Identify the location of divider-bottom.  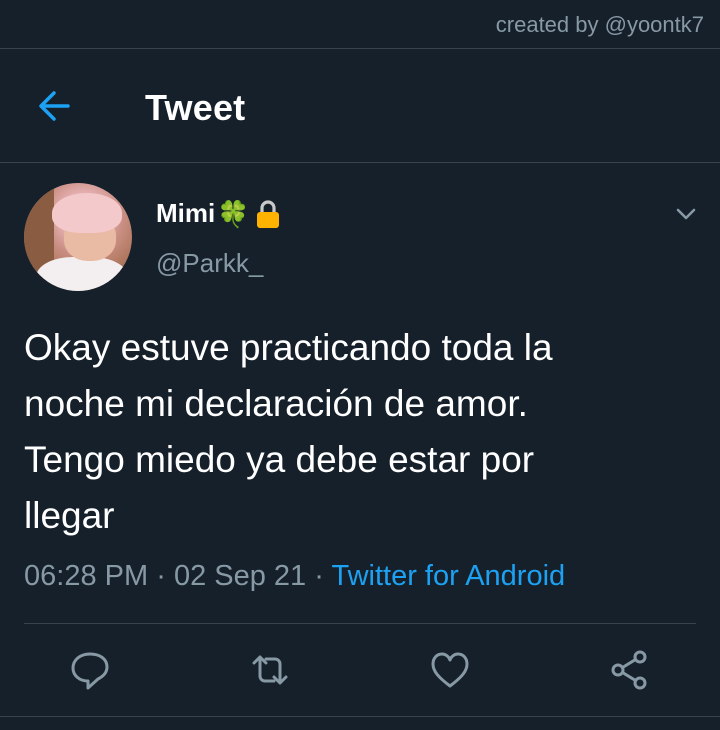
(360, 716).